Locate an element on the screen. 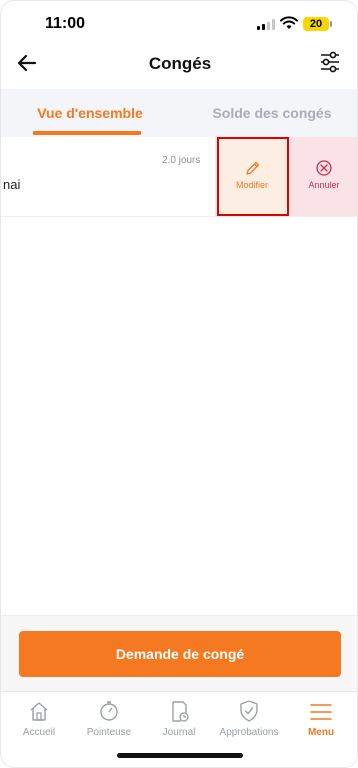 This screenshot has width=358, height=768. status-time: 11:00 is located at coordinates (65, 23).